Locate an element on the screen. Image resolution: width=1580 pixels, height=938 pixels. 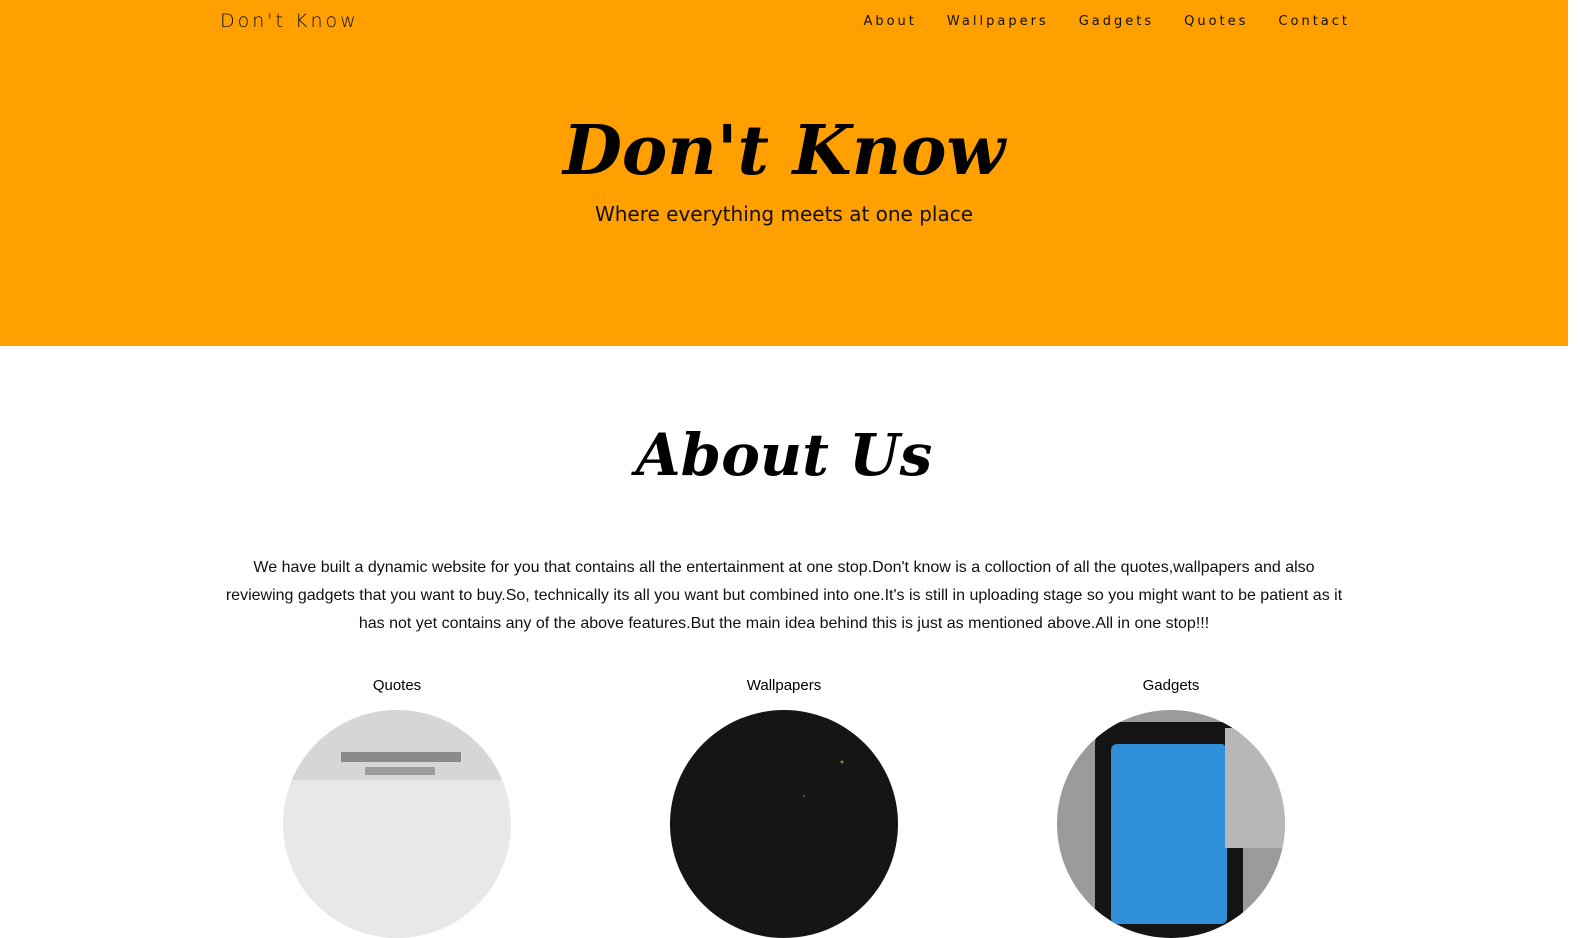
gadgets-image-graphic is located at coordinates (1171, 824).